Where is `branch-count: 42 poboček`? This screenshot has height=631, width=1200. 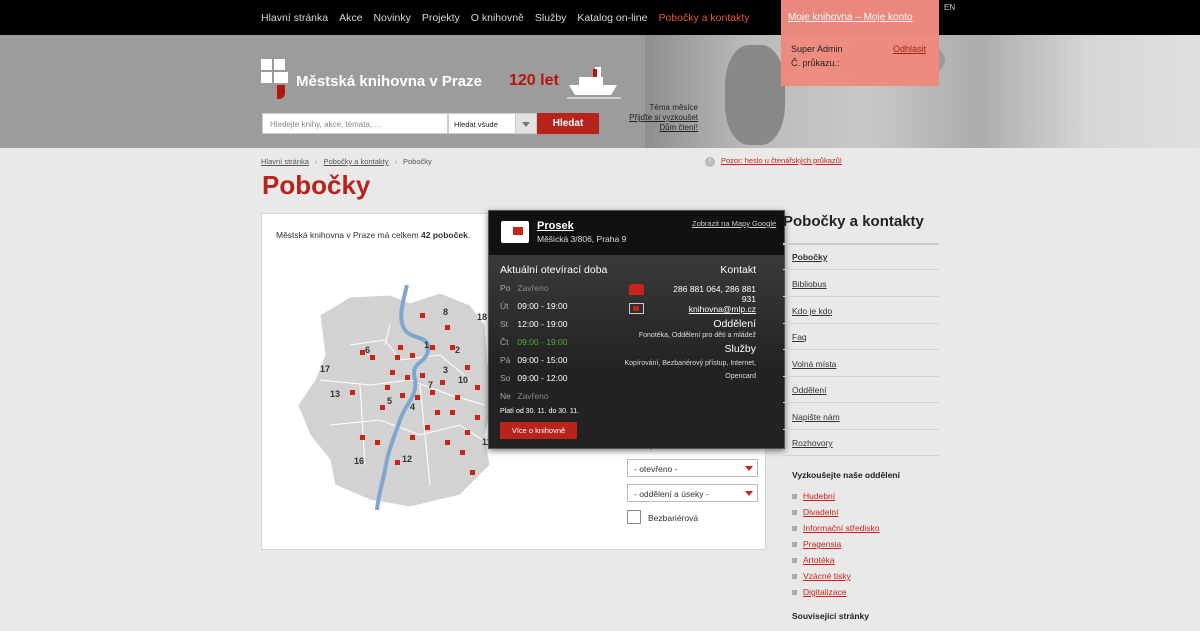
branch-count: 42 poboček is located at coordinates (444, 235).